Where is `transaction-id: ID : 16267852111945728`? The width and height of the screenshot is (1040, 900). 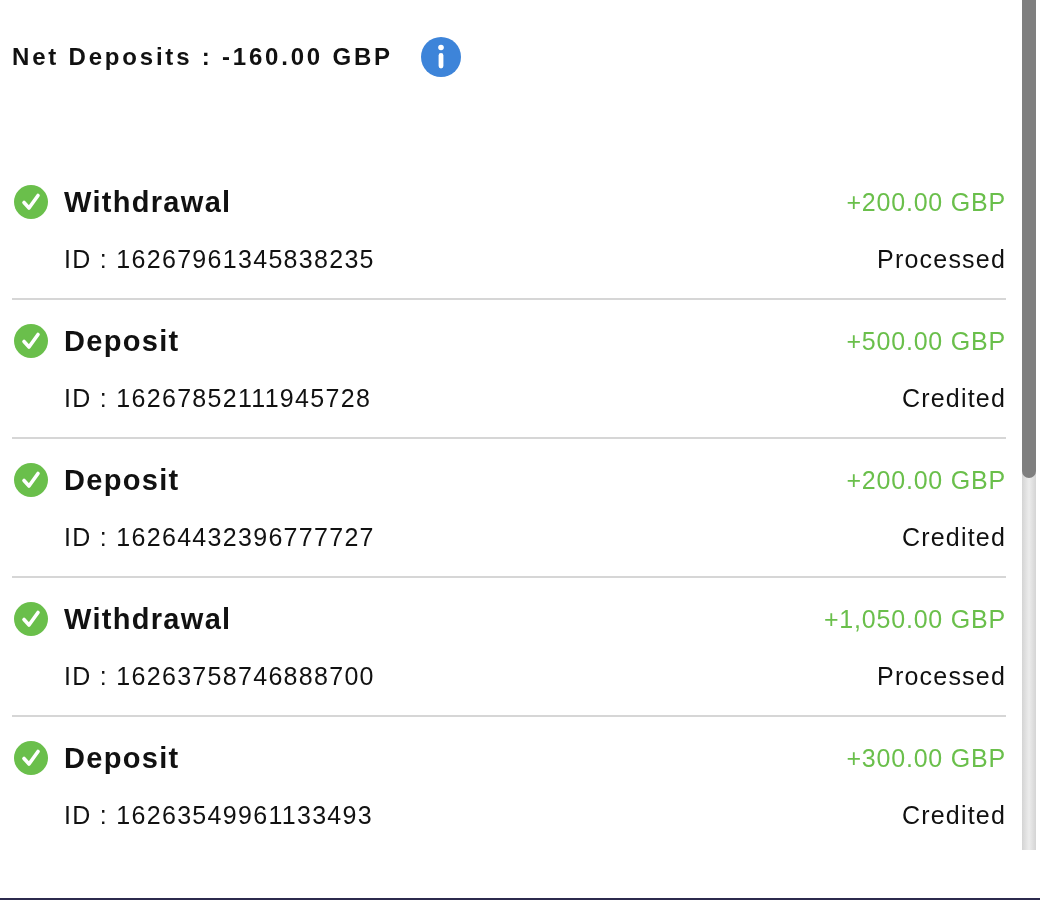 transaction-id: ID : 16267852111945728 is located at coordinates (218, 398).